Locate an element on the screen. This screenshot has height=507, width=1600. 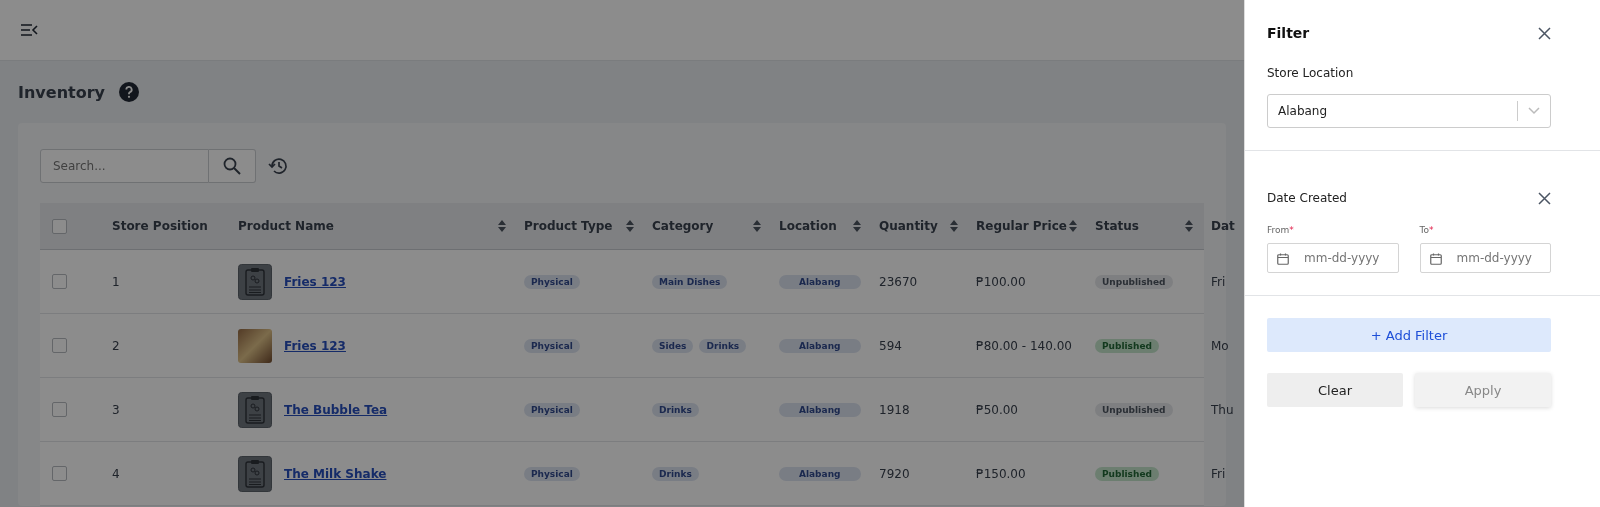
column-header: Product Type is located at coordinates (568, 226).